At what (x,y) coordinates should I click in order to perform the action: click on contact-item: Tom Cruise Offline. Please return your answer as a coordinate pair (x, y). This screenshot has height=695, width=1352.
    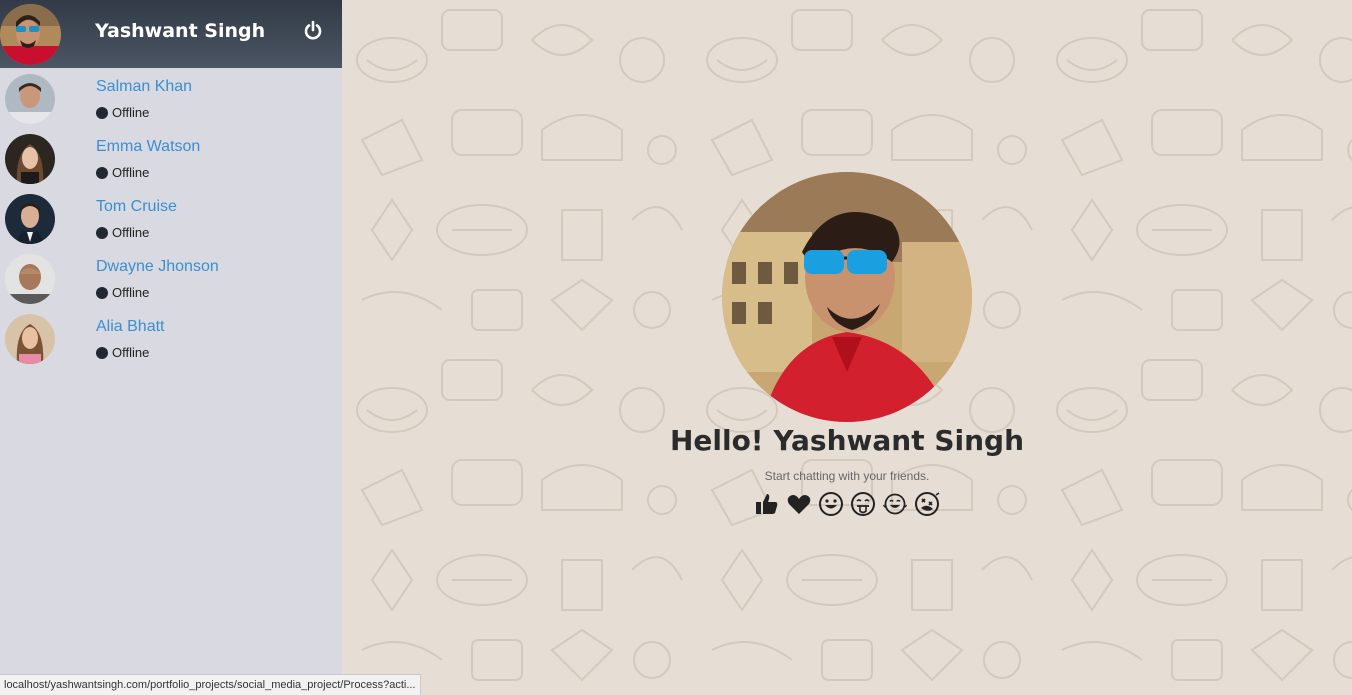
    Looking at the image, I should click on (171, 218).